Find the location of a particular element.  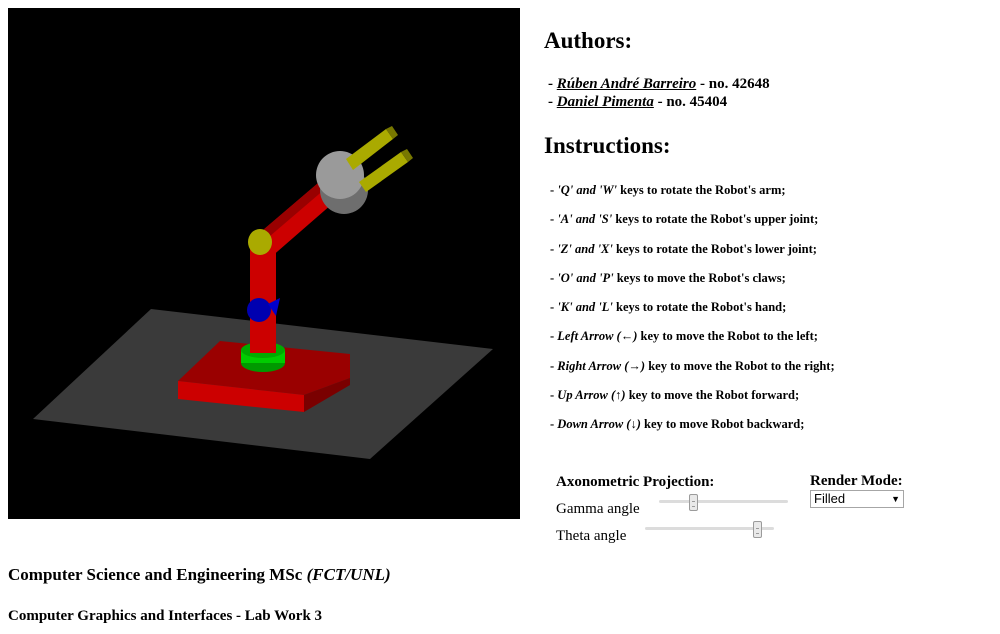

instructions-heading: Instructions: is located at coordinates (607, 145).